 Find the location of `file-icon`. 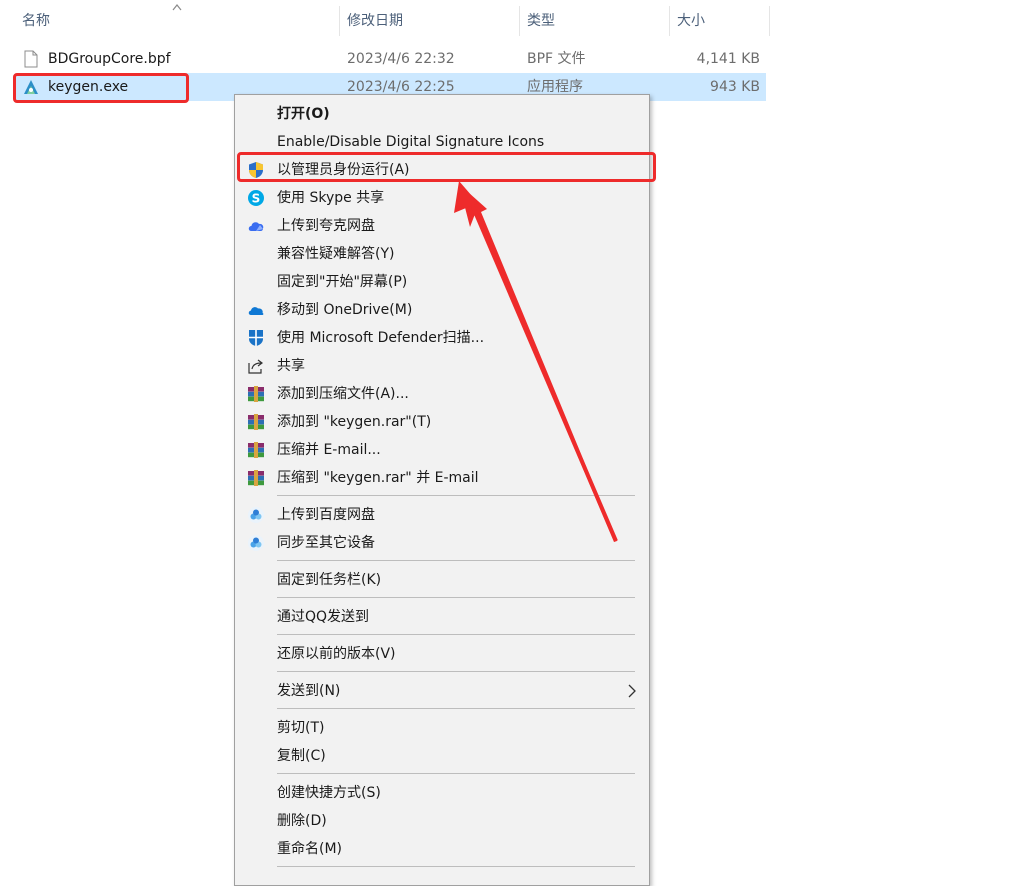

file-icon is located at coordinates (31, 59).